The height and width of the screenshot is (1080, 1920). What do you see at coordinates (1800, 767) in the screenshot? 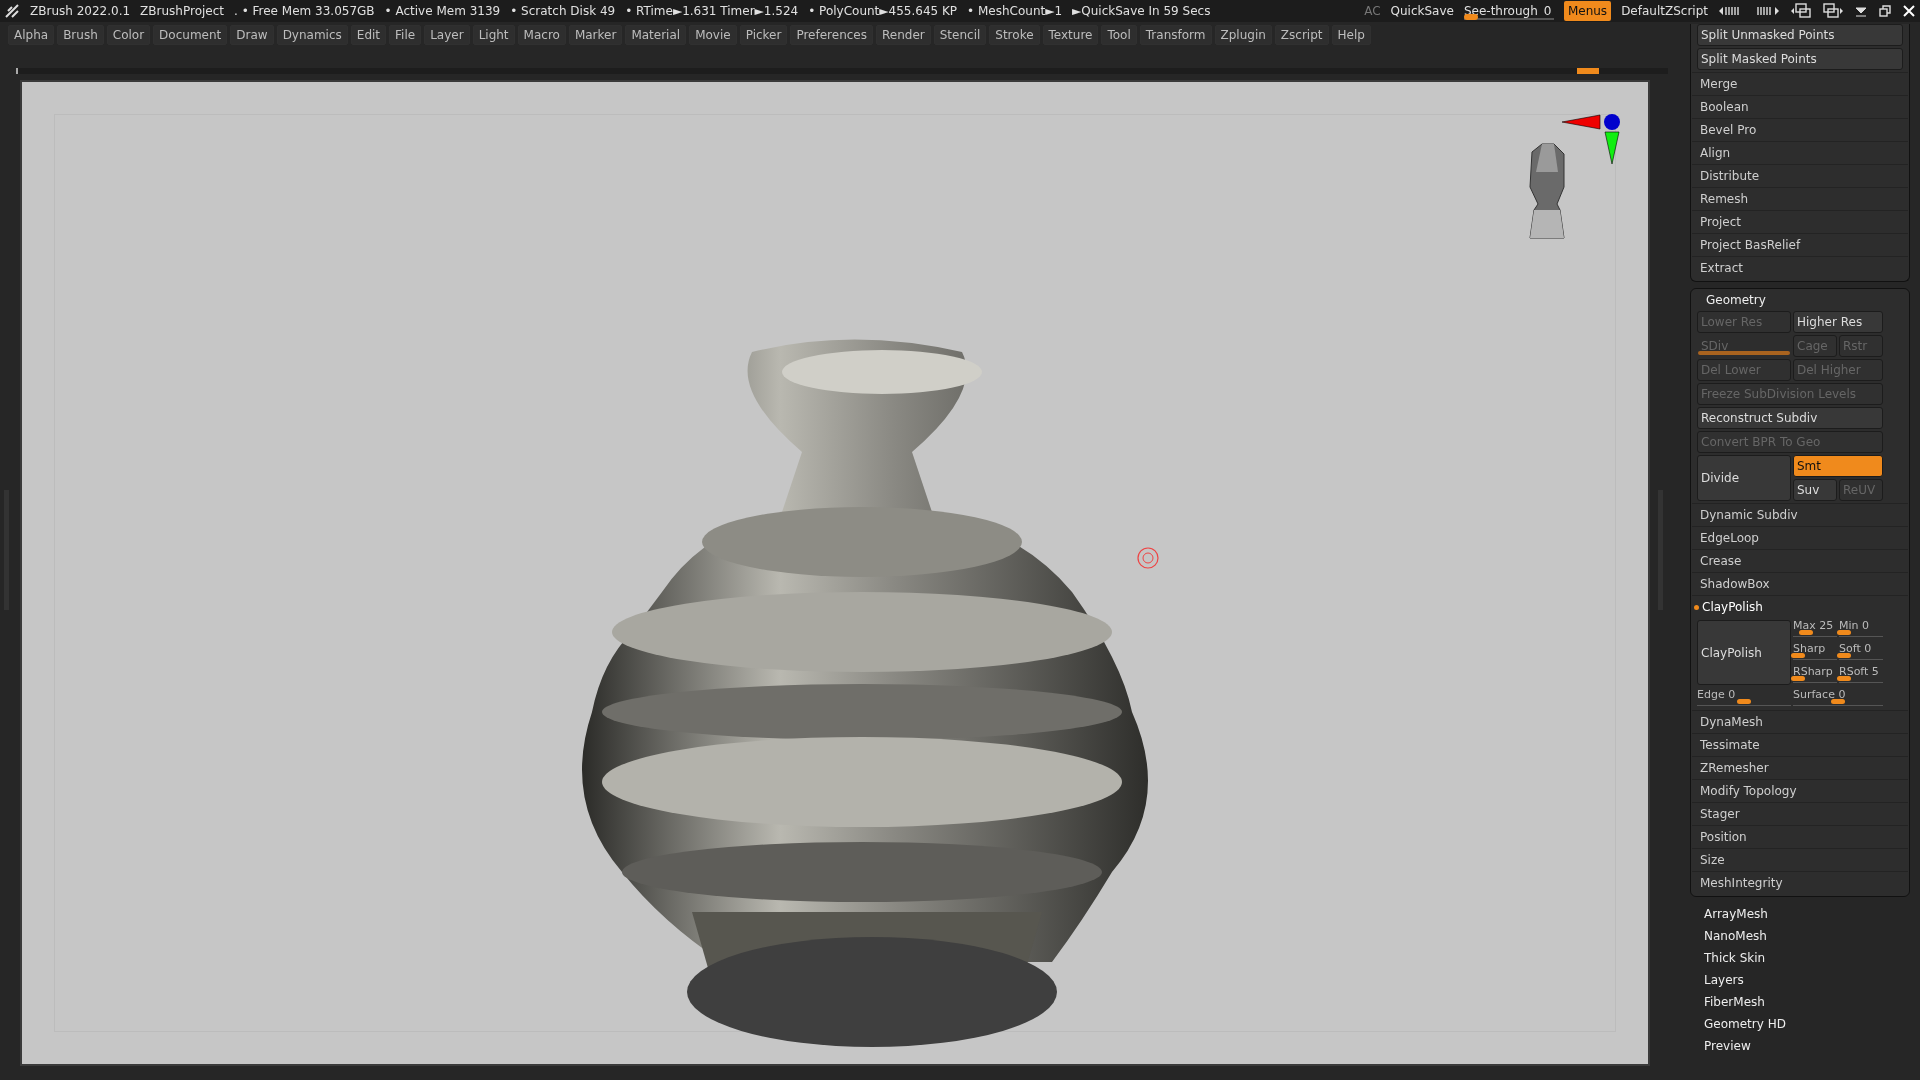
I see `panel-item: ZRemesher` at bounding box center [1800, 767].